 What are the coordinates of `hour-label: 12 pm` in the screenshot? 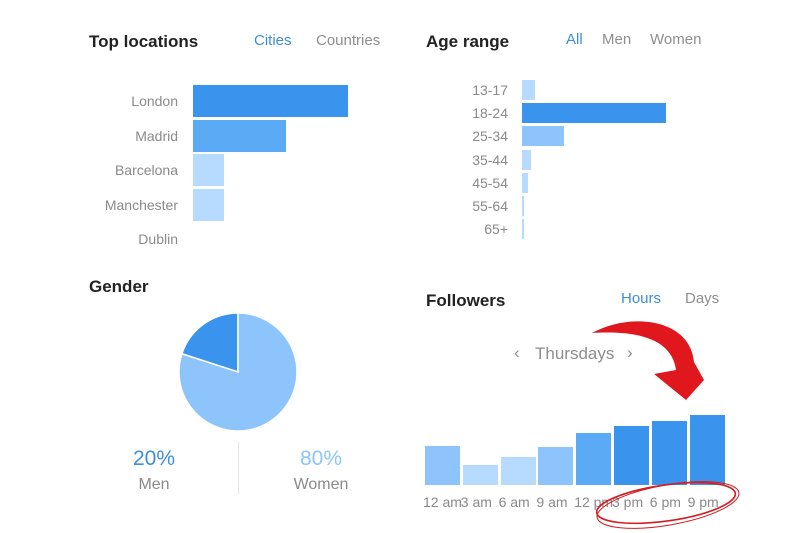 It's located at (594, 502).